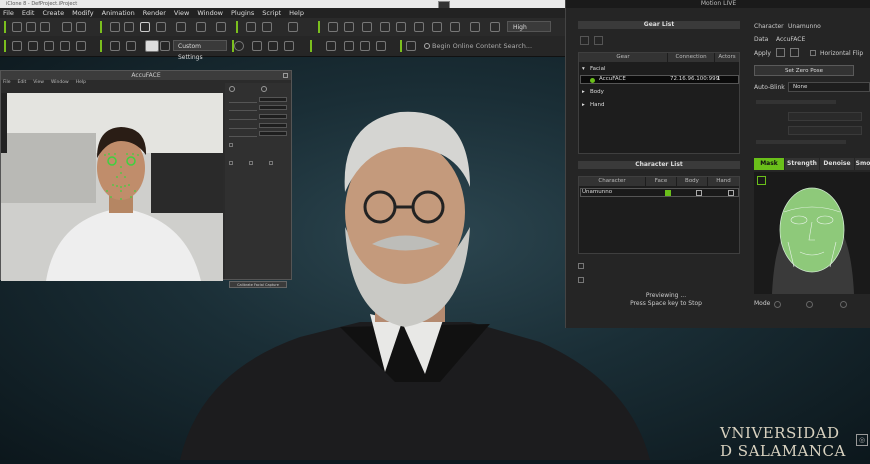  What do you see at coordinates (28, 13) in the screenshot?
I see `menu-edit: Edit` at bounding box center [28, 13].